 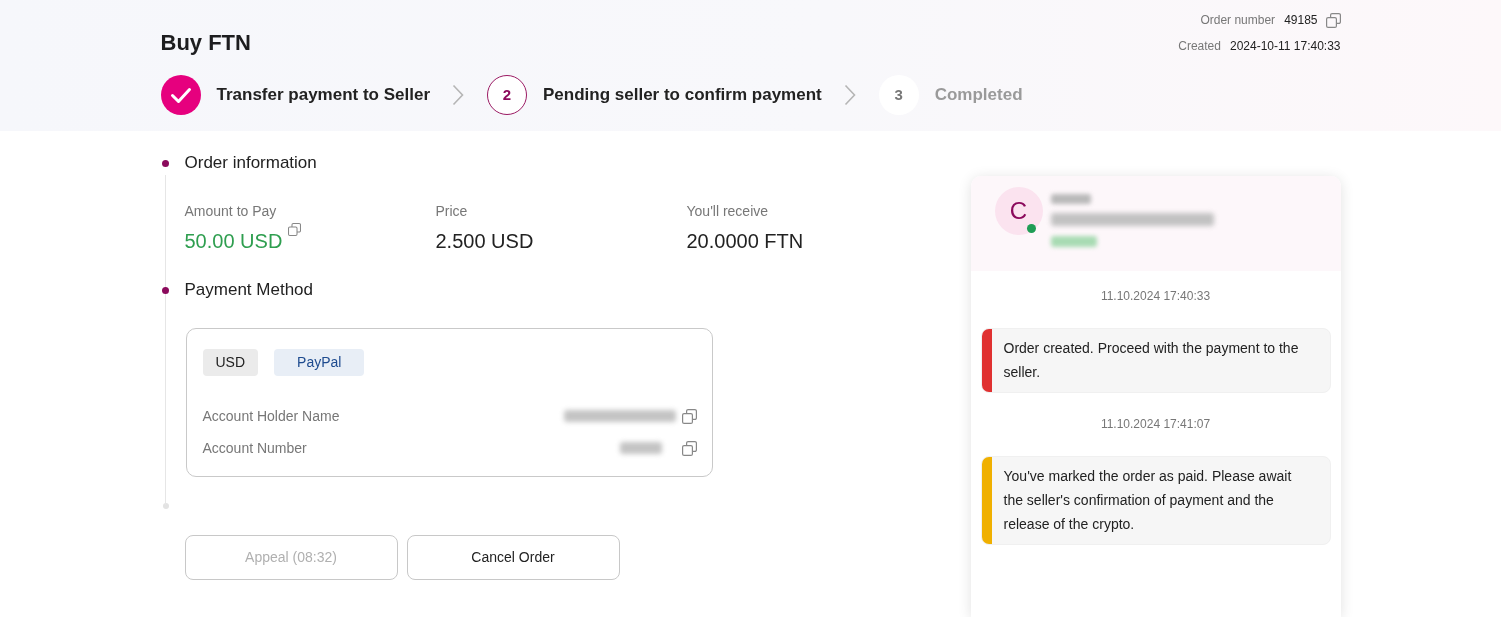 I want to click on field-label: Price, so click(x=452, y=211).